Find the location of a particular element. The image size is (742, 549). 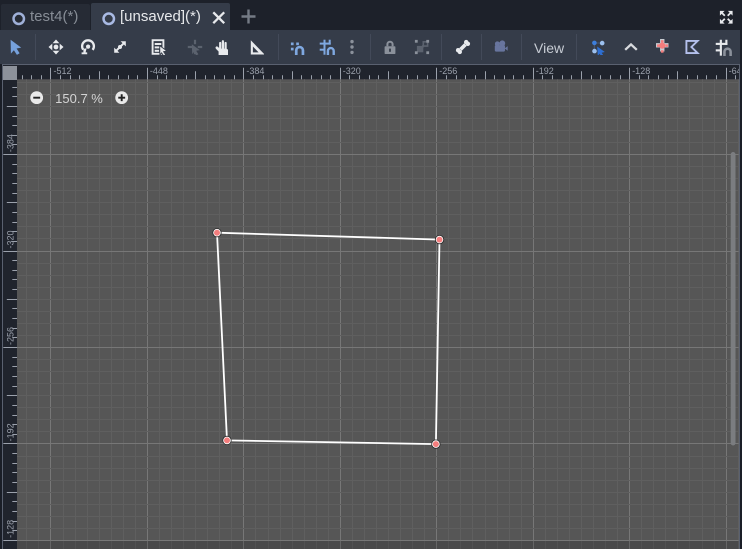

svg-text: -448 is located at coordinates (159, 71).